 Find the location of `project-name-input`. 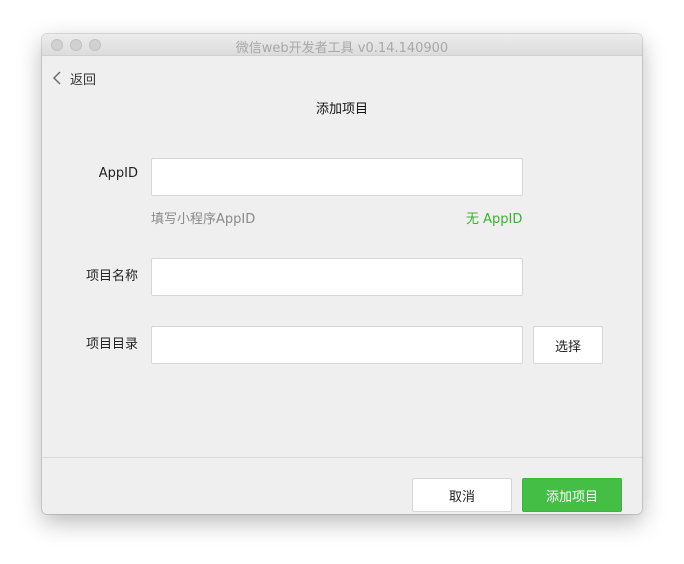

project-name-input is located at coordinates (337, 277).